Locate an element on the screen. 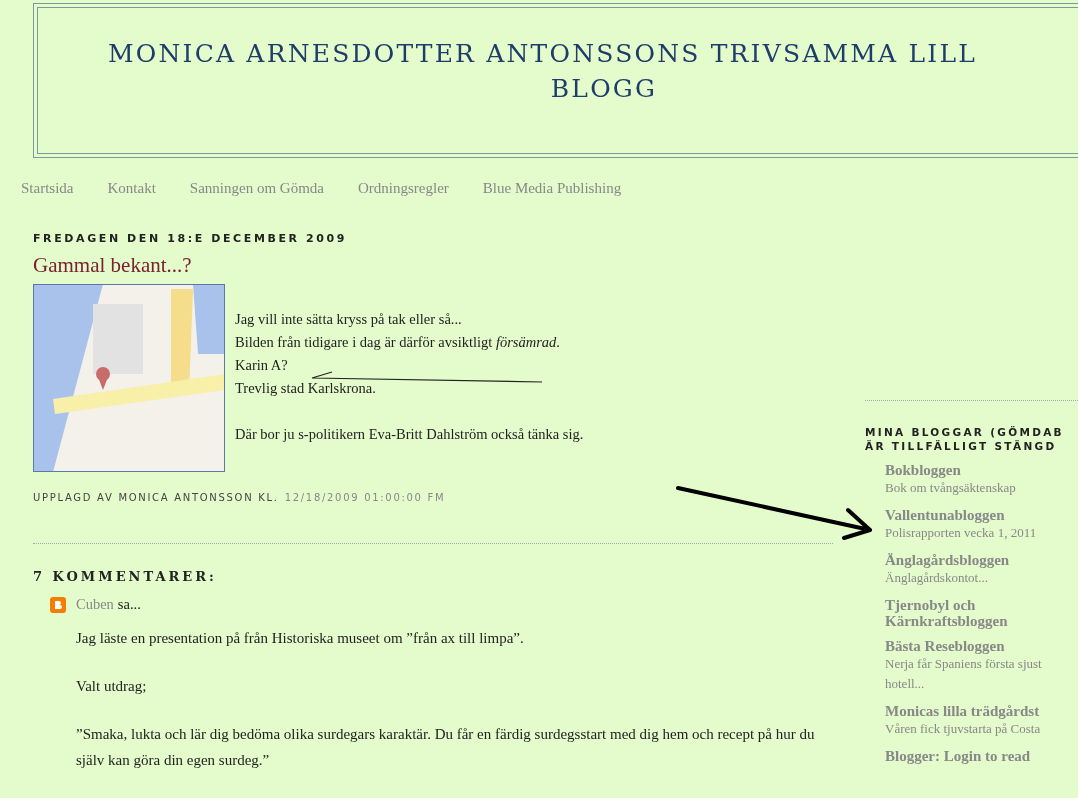  comment-text: Valt utdrag; is located at coordinates (112, 686).